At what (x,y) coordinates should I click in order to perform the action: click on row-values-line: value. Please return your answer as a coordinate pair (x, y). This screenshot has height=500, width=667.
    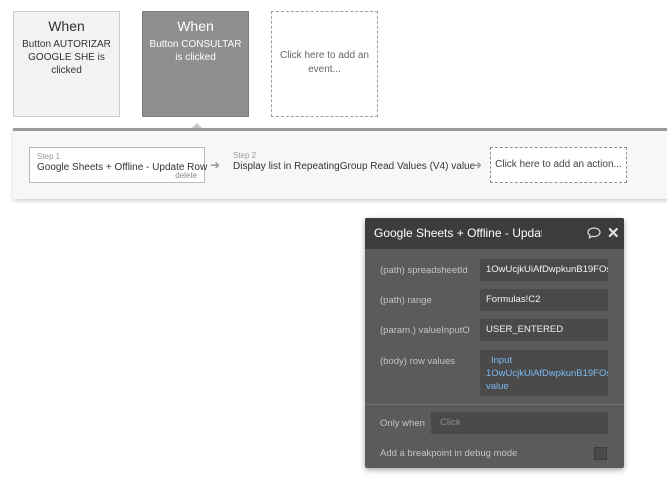
    Looking at the image, I should click on (497, 386).